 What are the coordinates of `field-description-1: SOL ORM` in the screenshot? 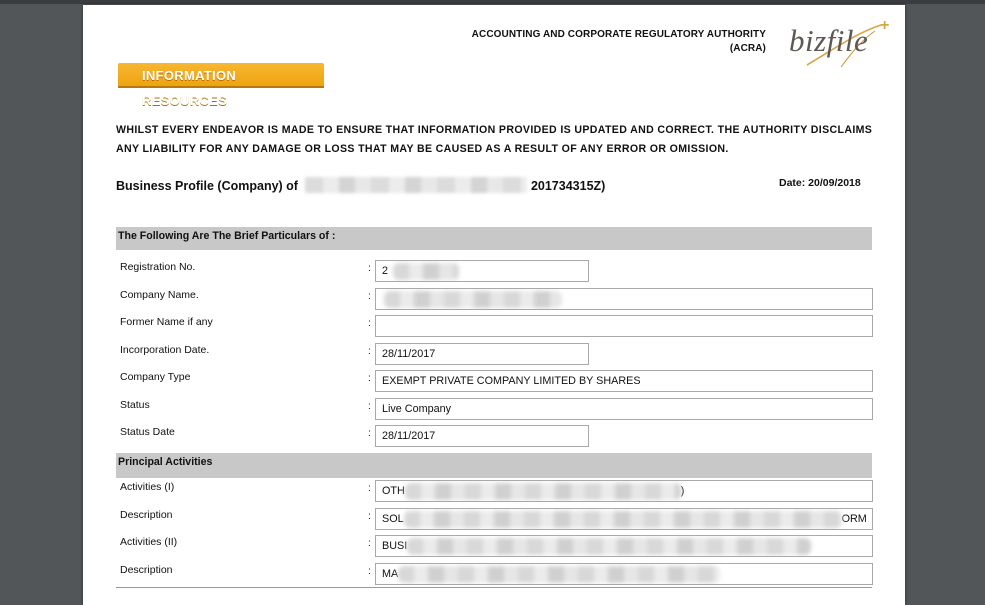 It's located at (624, 519).